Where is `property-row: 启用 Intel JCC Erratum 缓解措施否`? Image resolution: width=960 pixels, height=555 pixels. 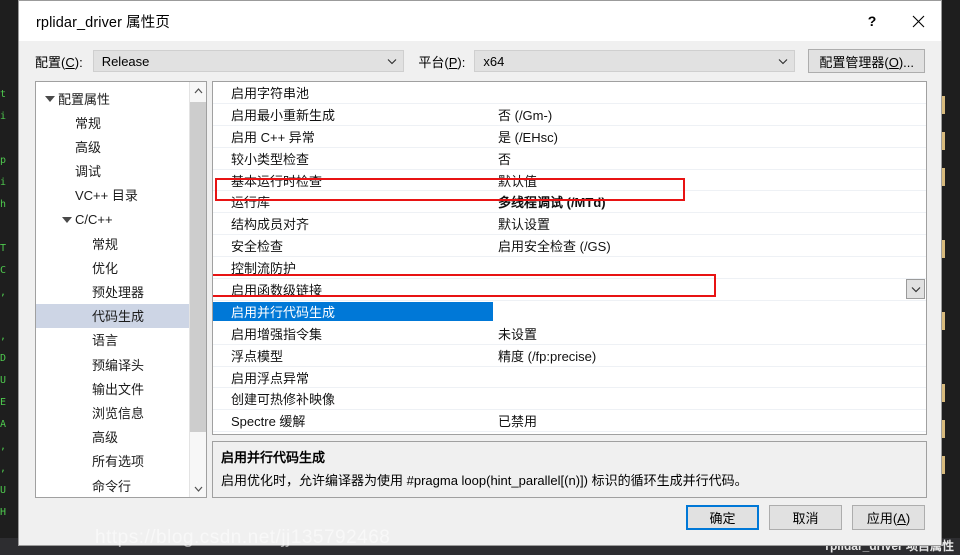 property-row: 启用 Intel JCC Erratum 缓解措施否 is located at coordinates (569, 433).